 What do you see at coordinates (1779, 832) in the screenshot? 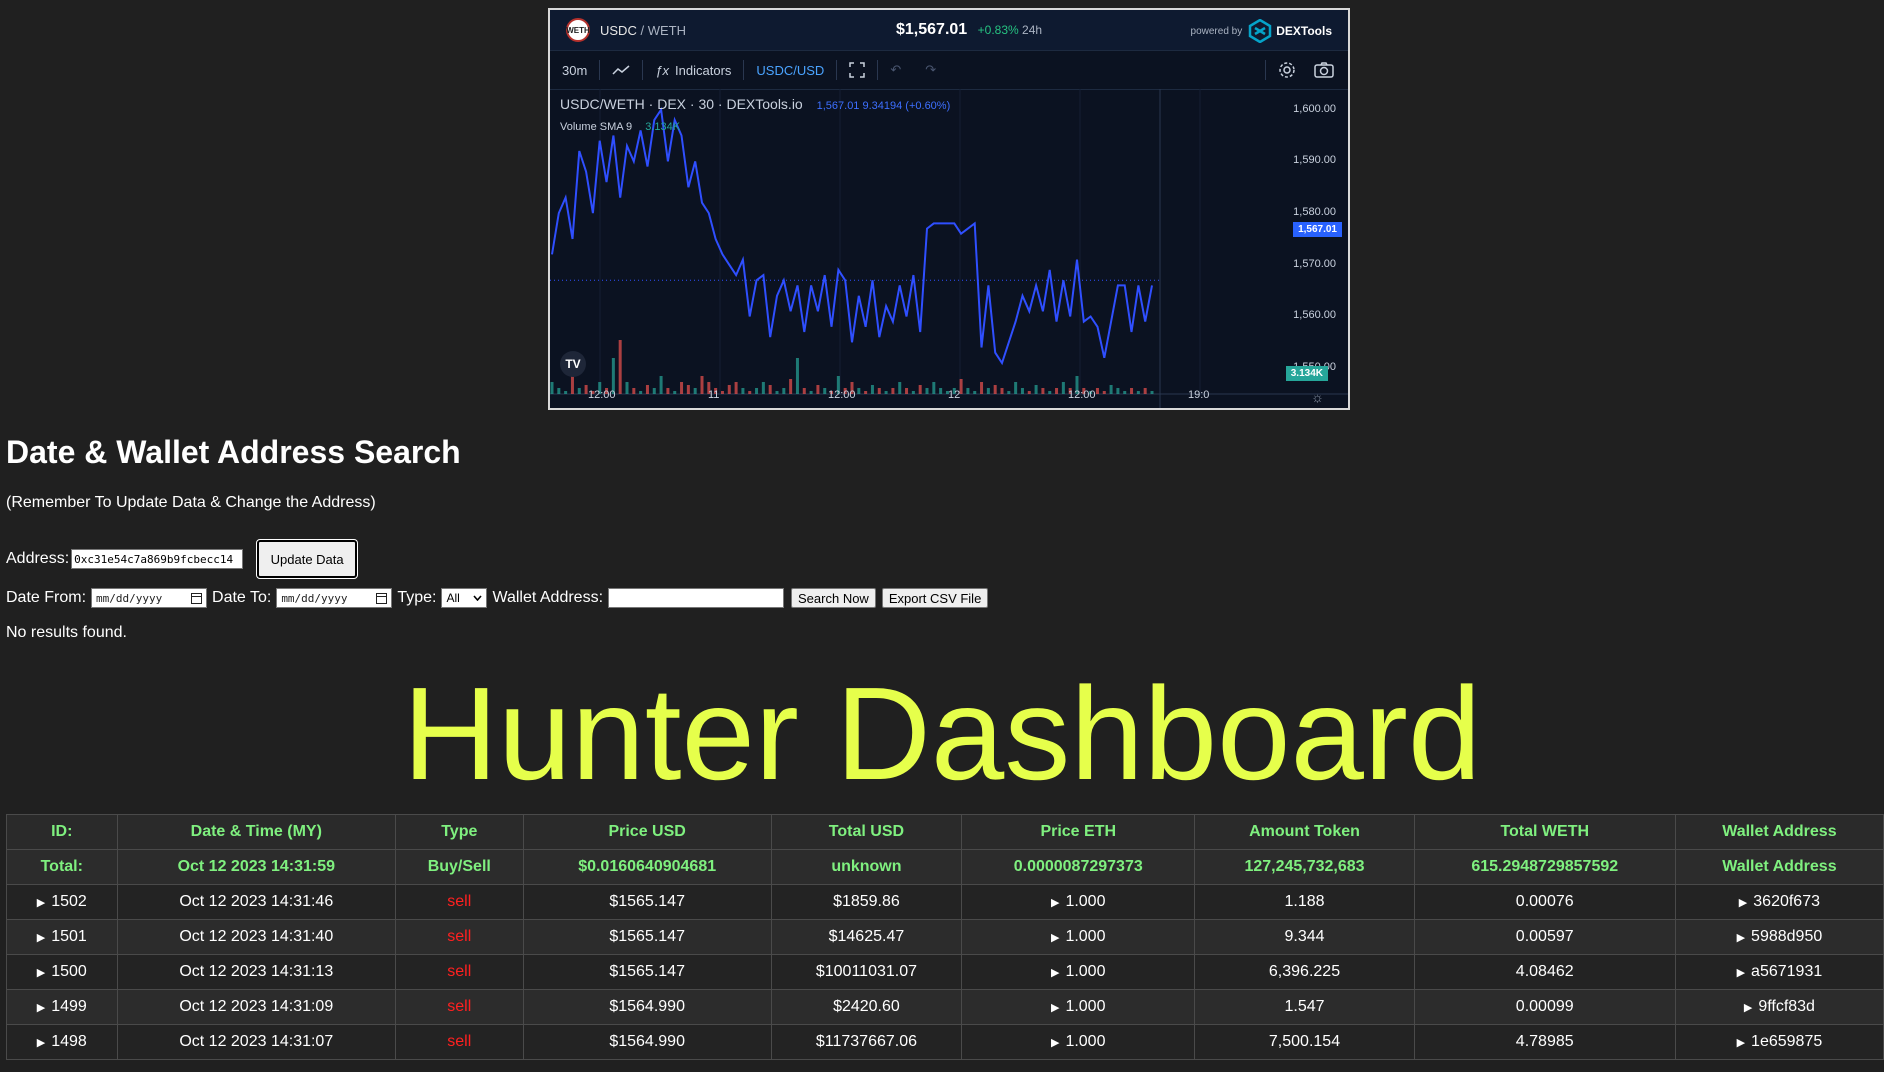
I see `column-header: Wallet Address` at bounding box center [1779, 832].